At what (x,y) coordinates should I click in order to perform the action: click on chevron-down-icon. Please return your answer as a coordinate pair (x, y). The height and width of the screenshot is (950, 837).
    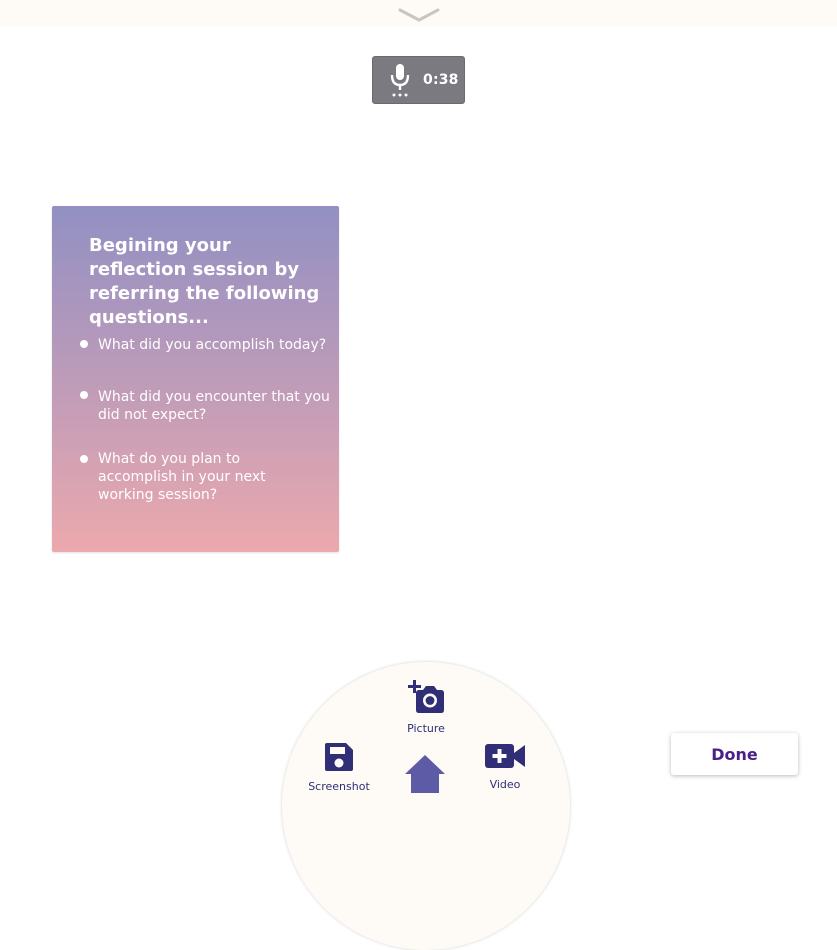
    Looking at the image, I should click on (419, 14).